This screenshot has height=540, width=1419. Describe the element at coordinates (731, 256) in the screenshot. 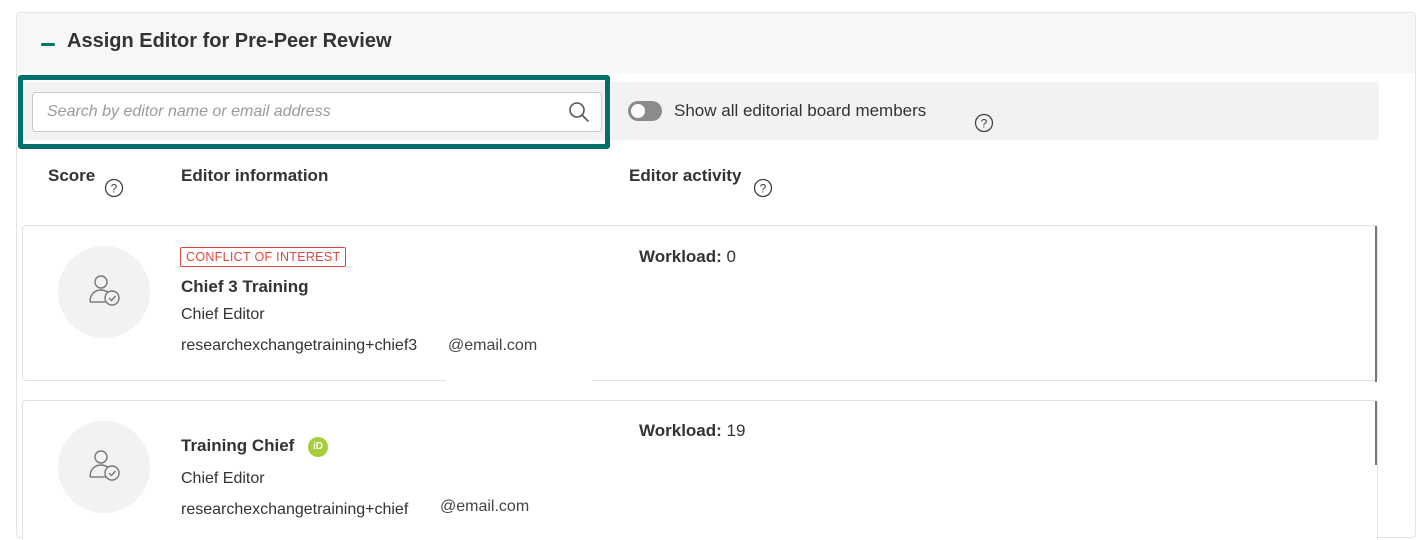

I see `workload-value: 0` at that location.